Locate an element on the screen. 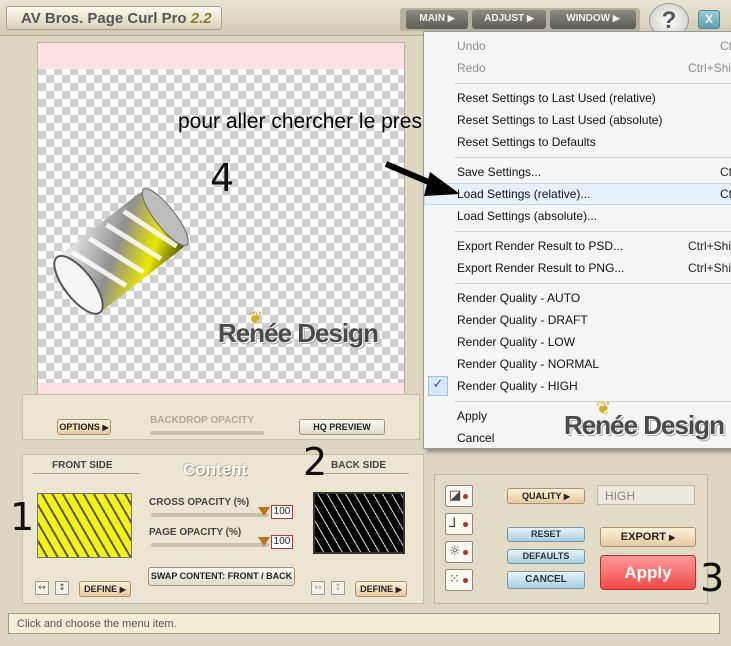 Image resolution: width=731 pixels, height=646 pixels. back-side-label: BACK SIDE is located at coordinates (359, 465).